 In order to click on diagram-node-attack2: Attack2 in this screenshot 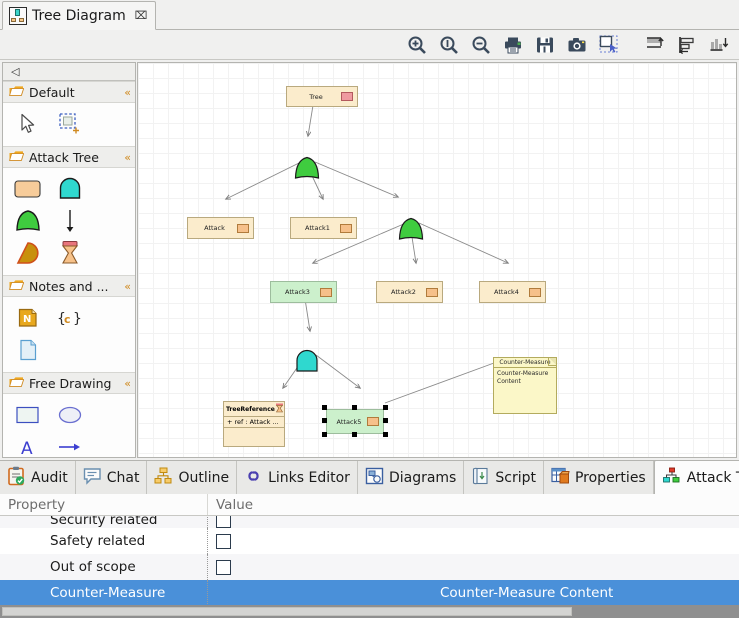, I will do `click(409, 292)`.